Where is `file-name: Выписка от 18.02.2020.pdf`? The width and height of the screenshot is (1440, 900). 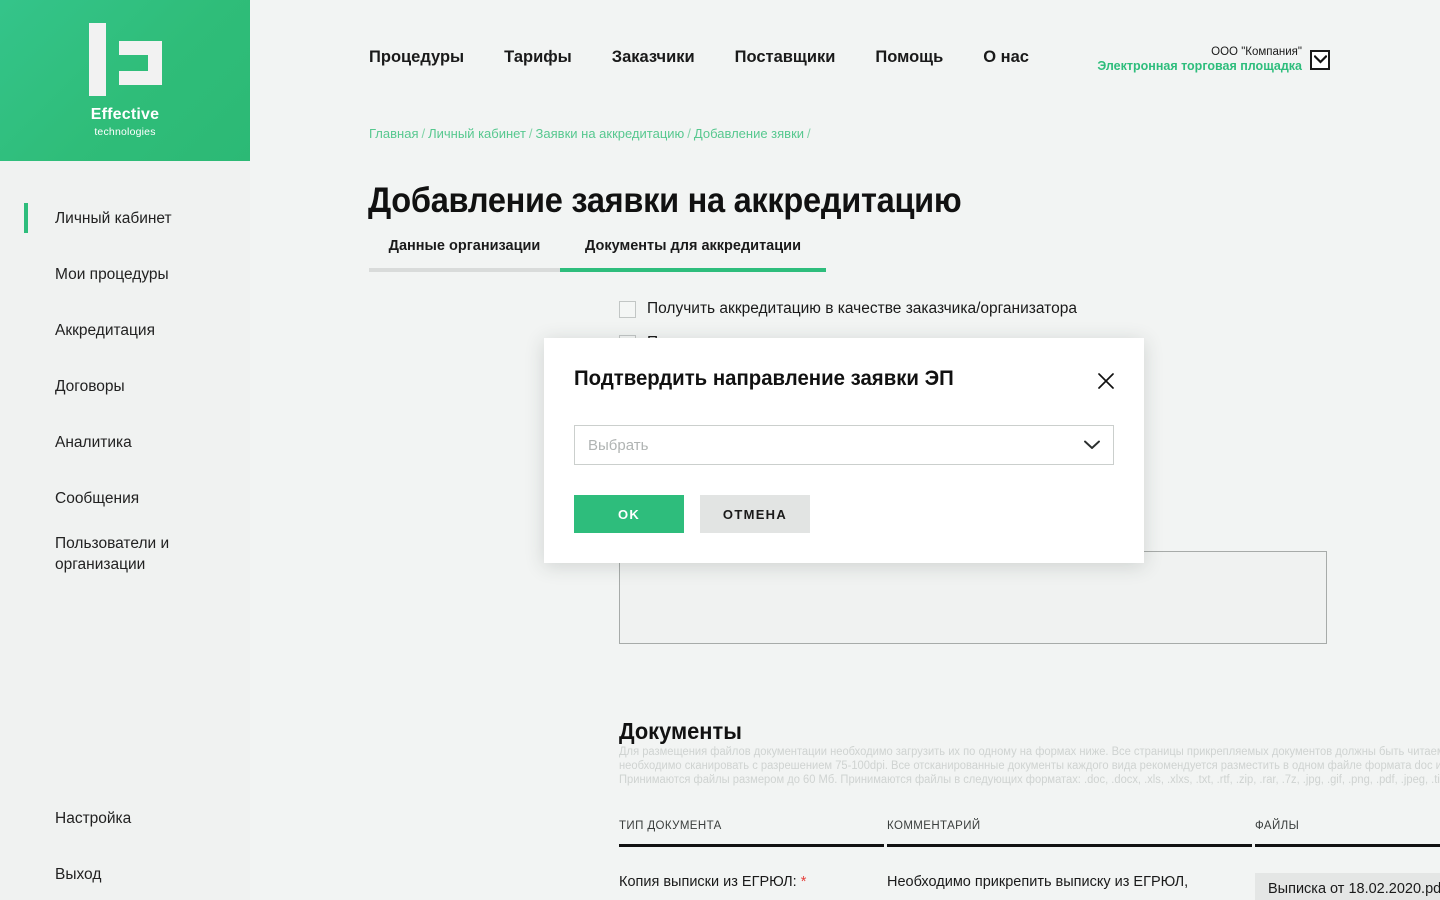
file-name: Выписка от 18.02.2020.pdf is located at coordinates (1354, 889).